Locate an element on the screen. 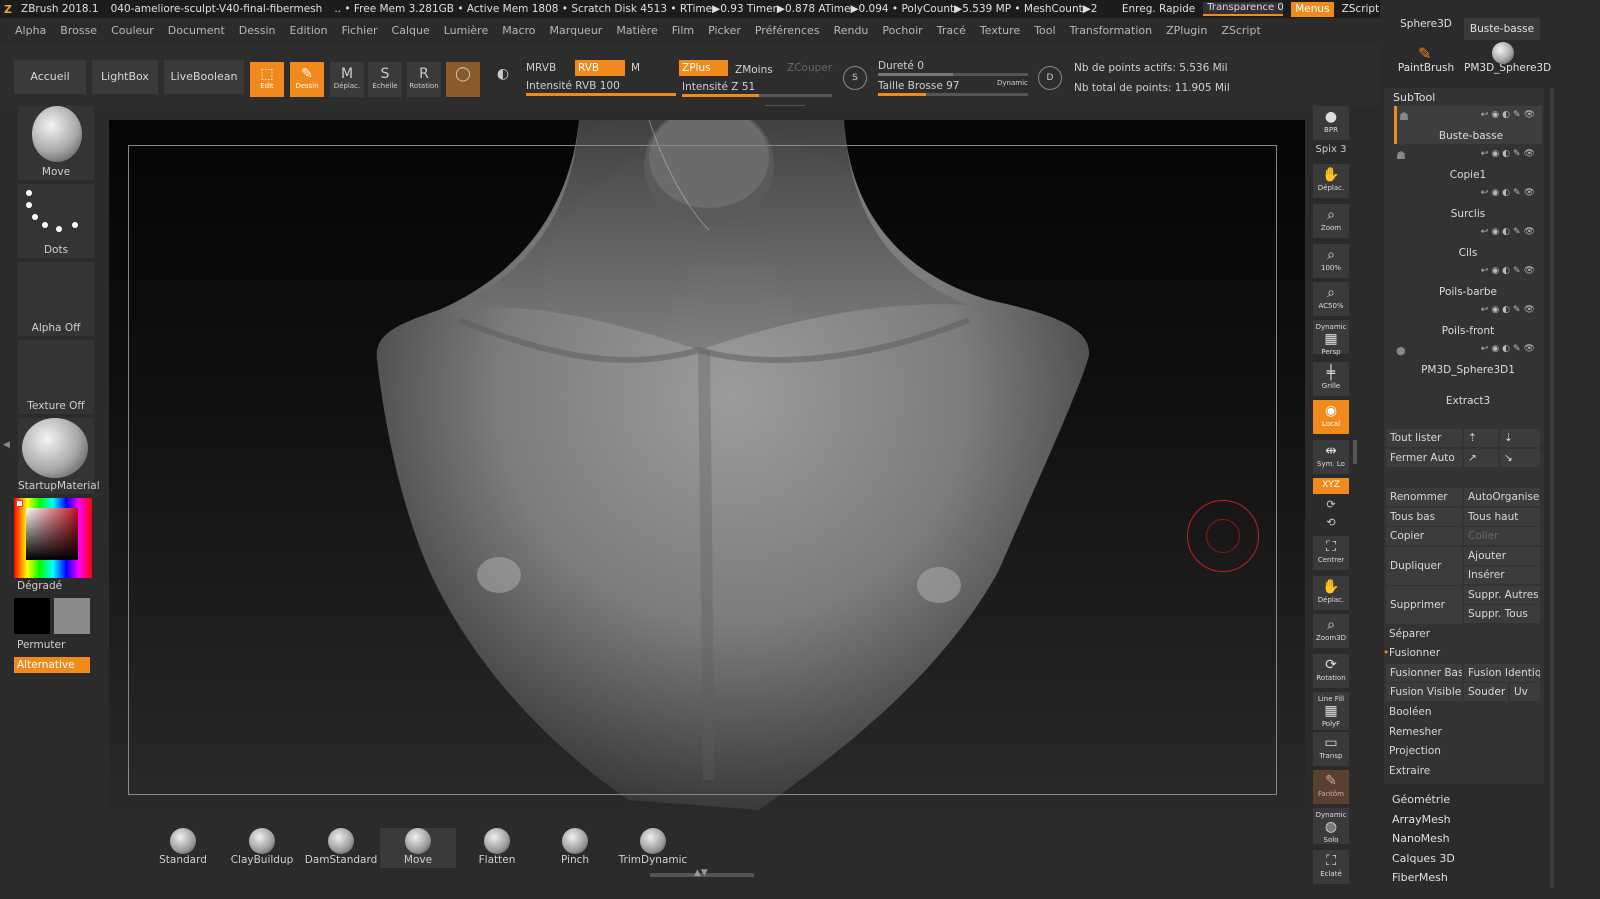  auto-collapse-button: Fermer Auto is located at coordinates (1424, 458).